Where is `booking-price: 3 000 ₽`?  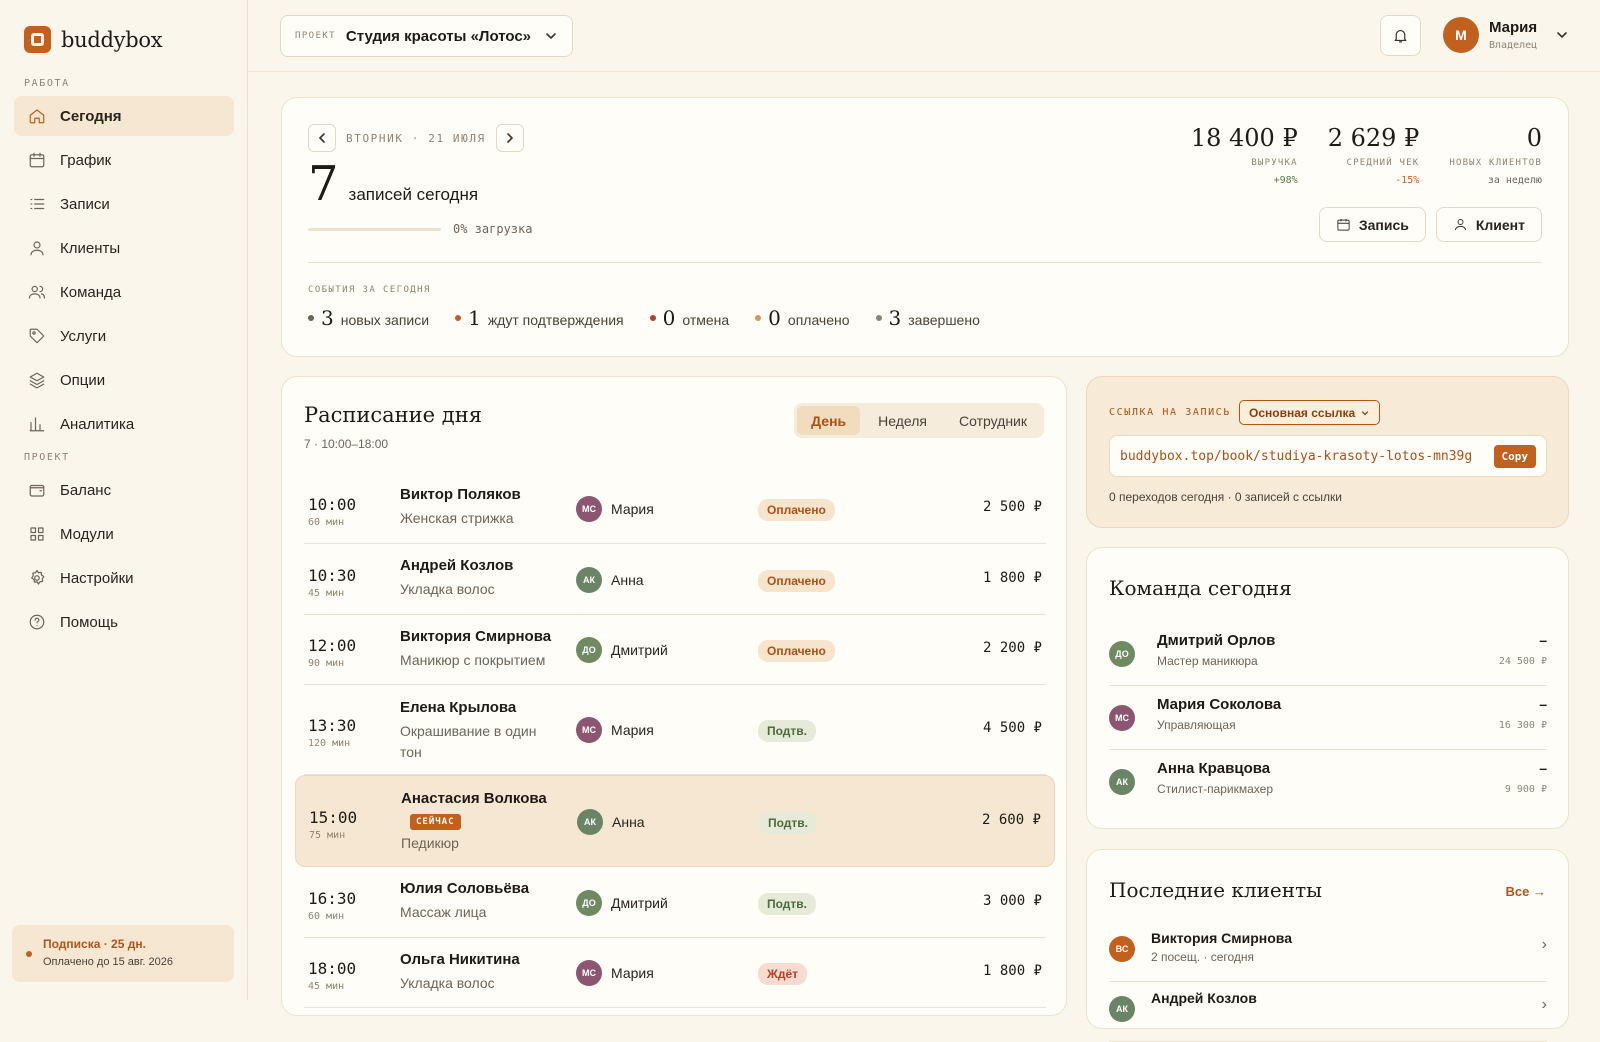
booking-price: 3 000 ₽ is located at coordinates (1012, 900).